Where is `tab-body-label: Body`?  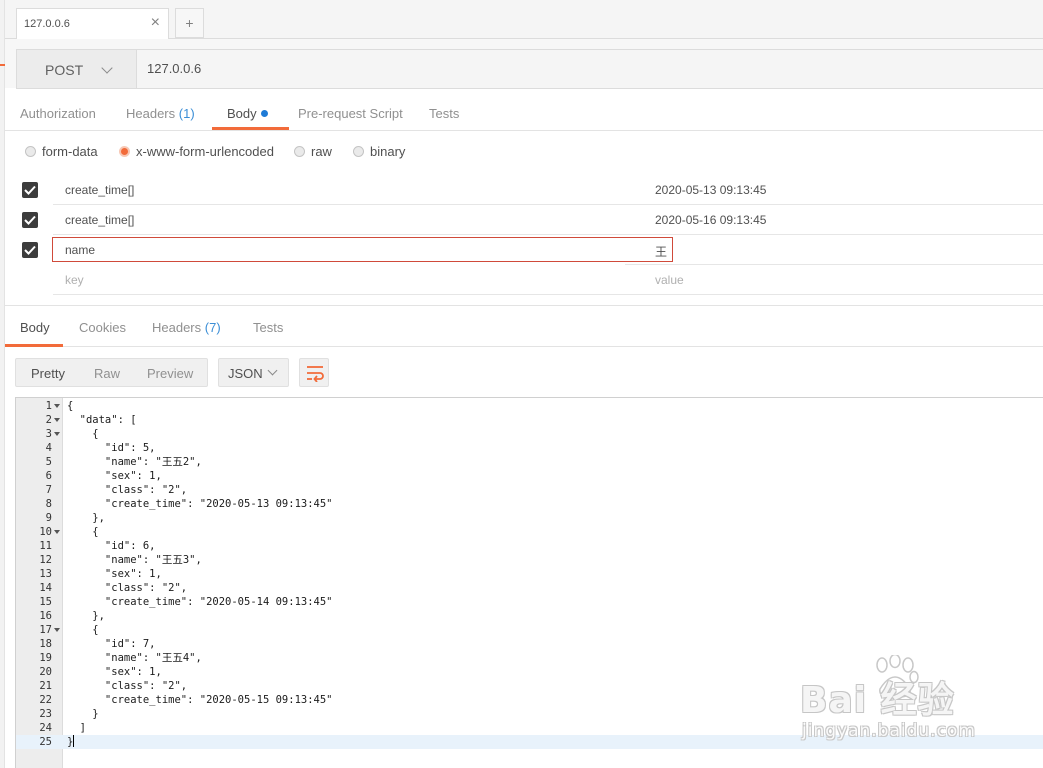 tab-body-label: Body is located at coordinates (242, 113).